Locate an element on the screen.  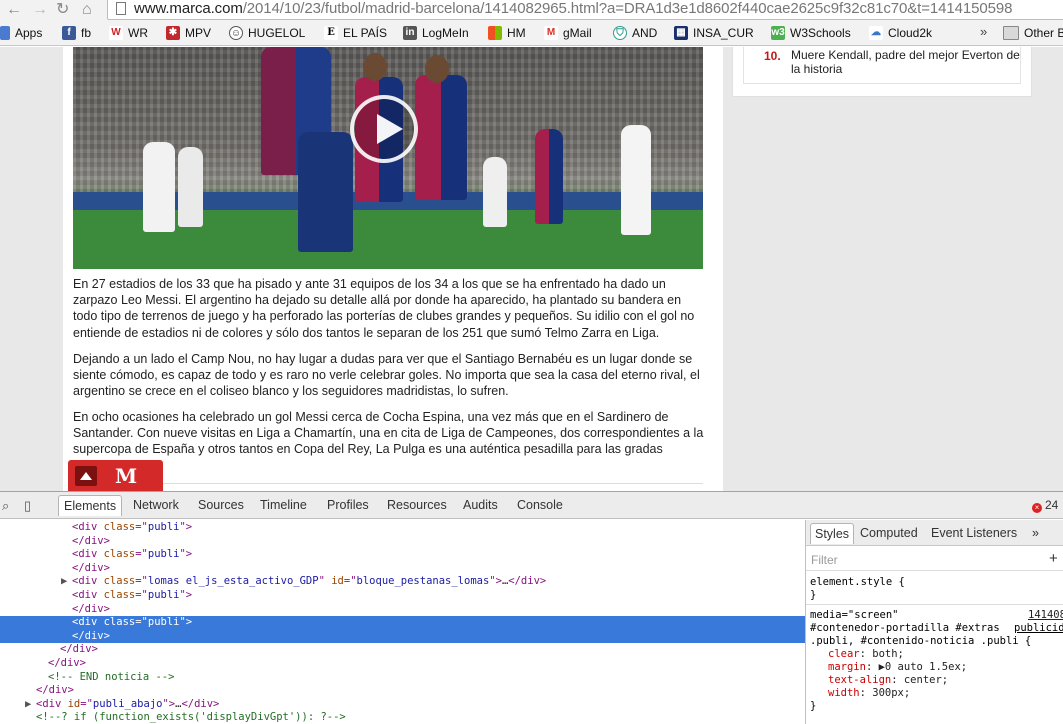
tab-styles: Styles is located at coordinates (832, 533).